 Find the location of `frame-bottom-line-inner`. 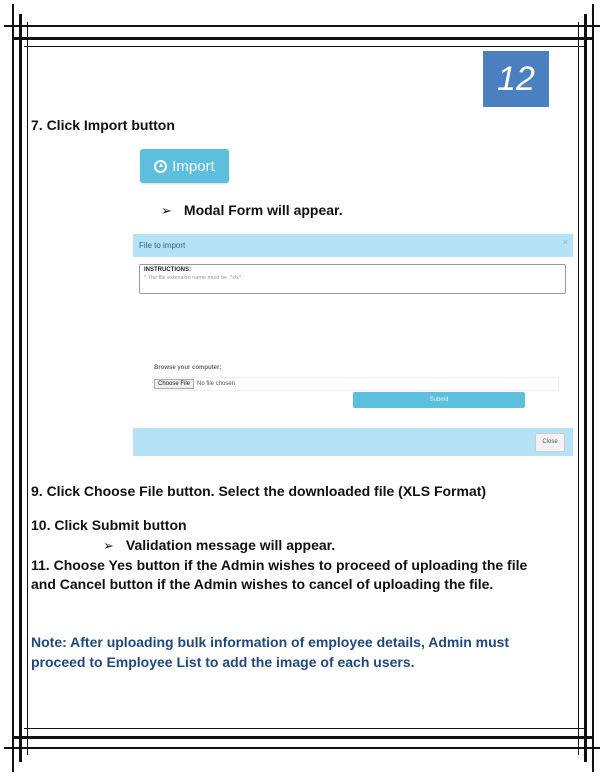

frame-bottom-line-inner is located at coordinates (303, 737).